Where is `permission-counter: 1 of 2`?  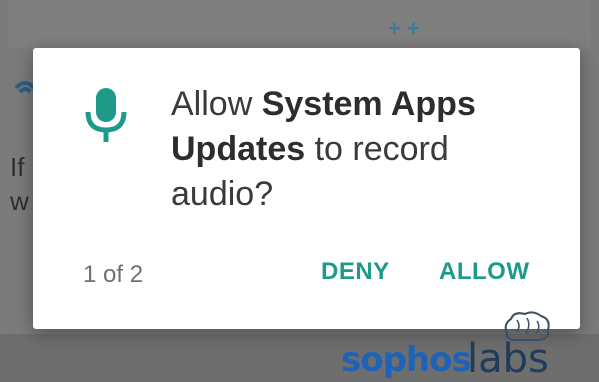
permission-counter: 1 of 2 is located at coordinates (113, 274).